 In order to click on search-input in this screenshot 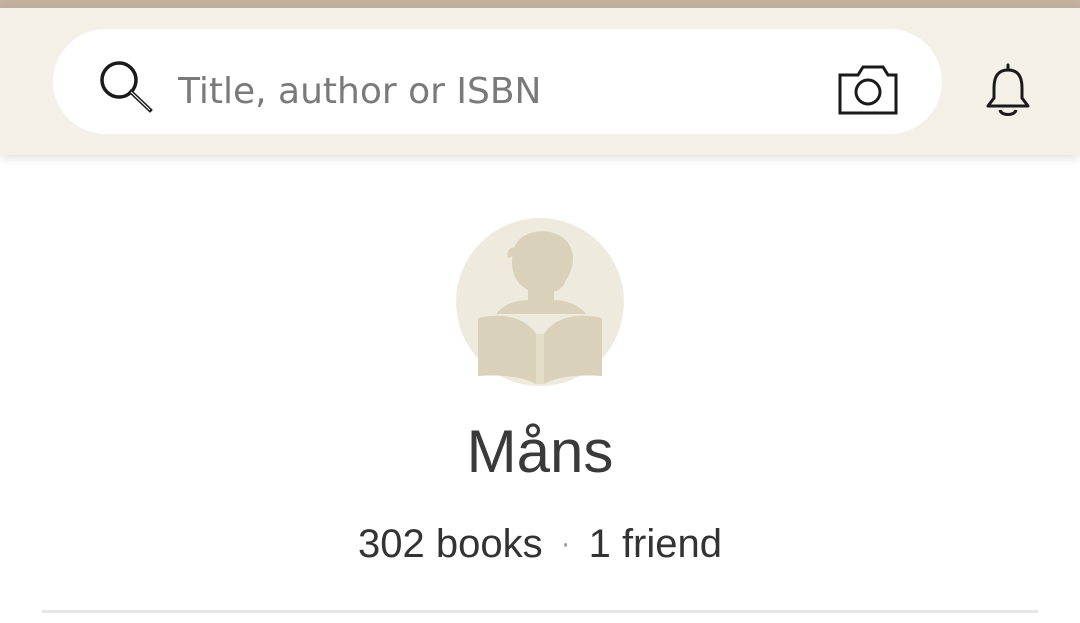, I will do `click(498, 91)`.